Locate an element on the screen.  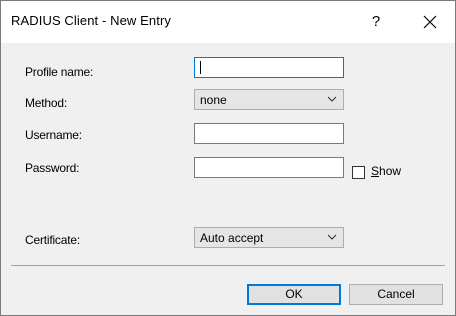
close-button is located at coordinates (430, 22).